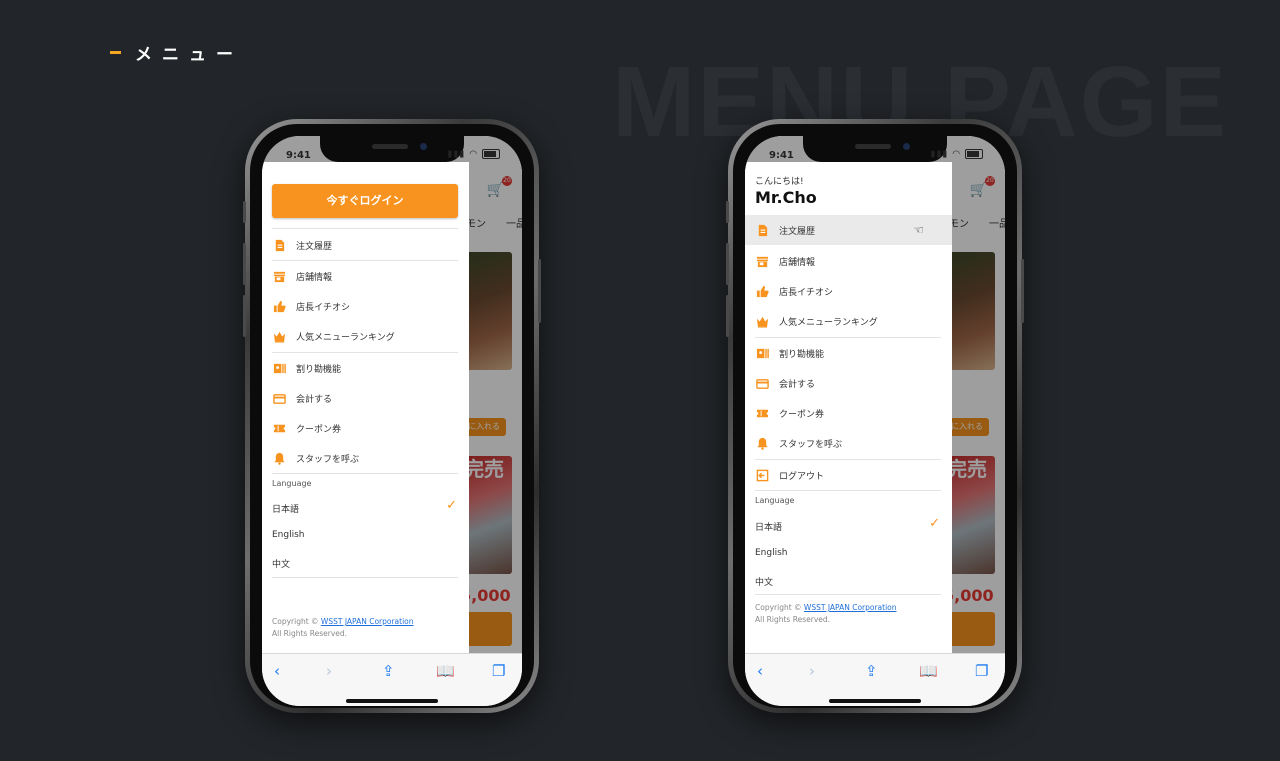 Image resolution: width=1280 pixels, height=761 pixels. Describe the element at coordinates (244, 316) in the screenshot. I see `volume-down-button` at that location.